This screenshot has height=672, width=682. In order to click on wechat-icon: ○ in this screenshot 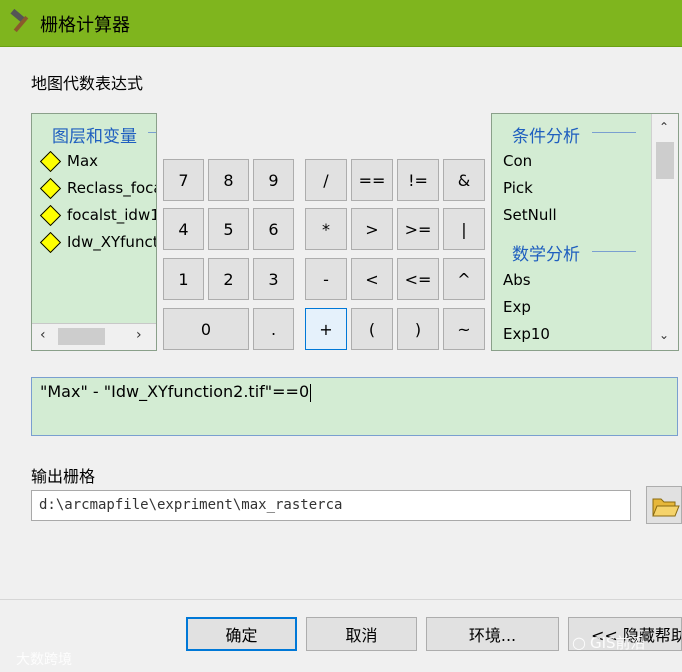, I will do `click(579, 642)`.